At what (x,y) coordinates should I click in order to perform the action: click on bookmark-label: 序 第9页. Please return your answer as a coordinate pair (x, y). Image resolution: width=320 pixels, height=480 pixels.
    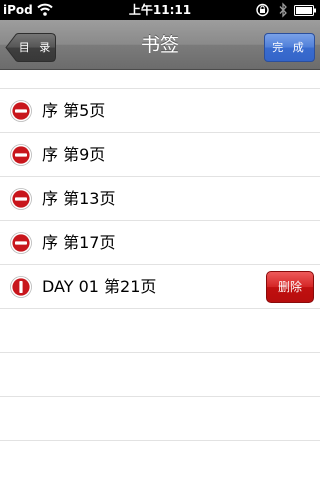
    Looking at the image, I should click on (74, 154).